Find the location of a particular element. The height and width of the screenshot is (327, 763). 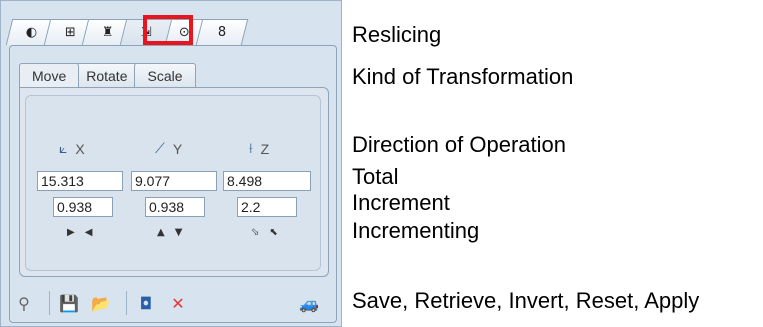

increment-z-field: 2.2 is located at coordinates (267, 207).